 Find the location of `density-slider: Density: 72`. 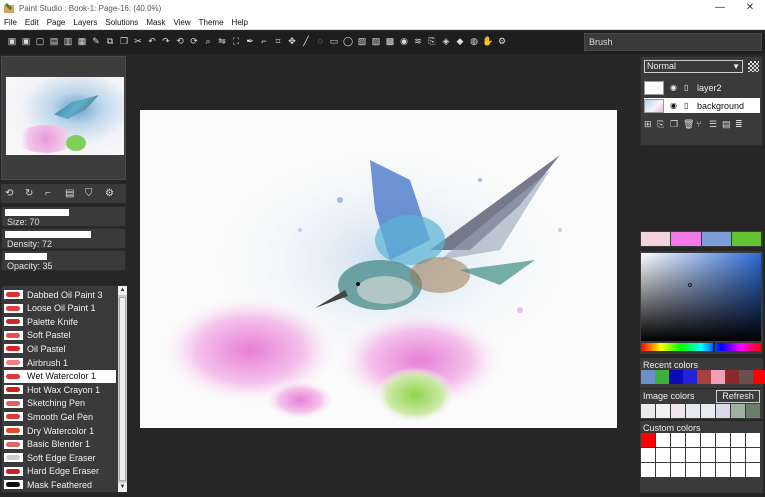

density-slider: Density: 72 is located at coordinates (63, 238).